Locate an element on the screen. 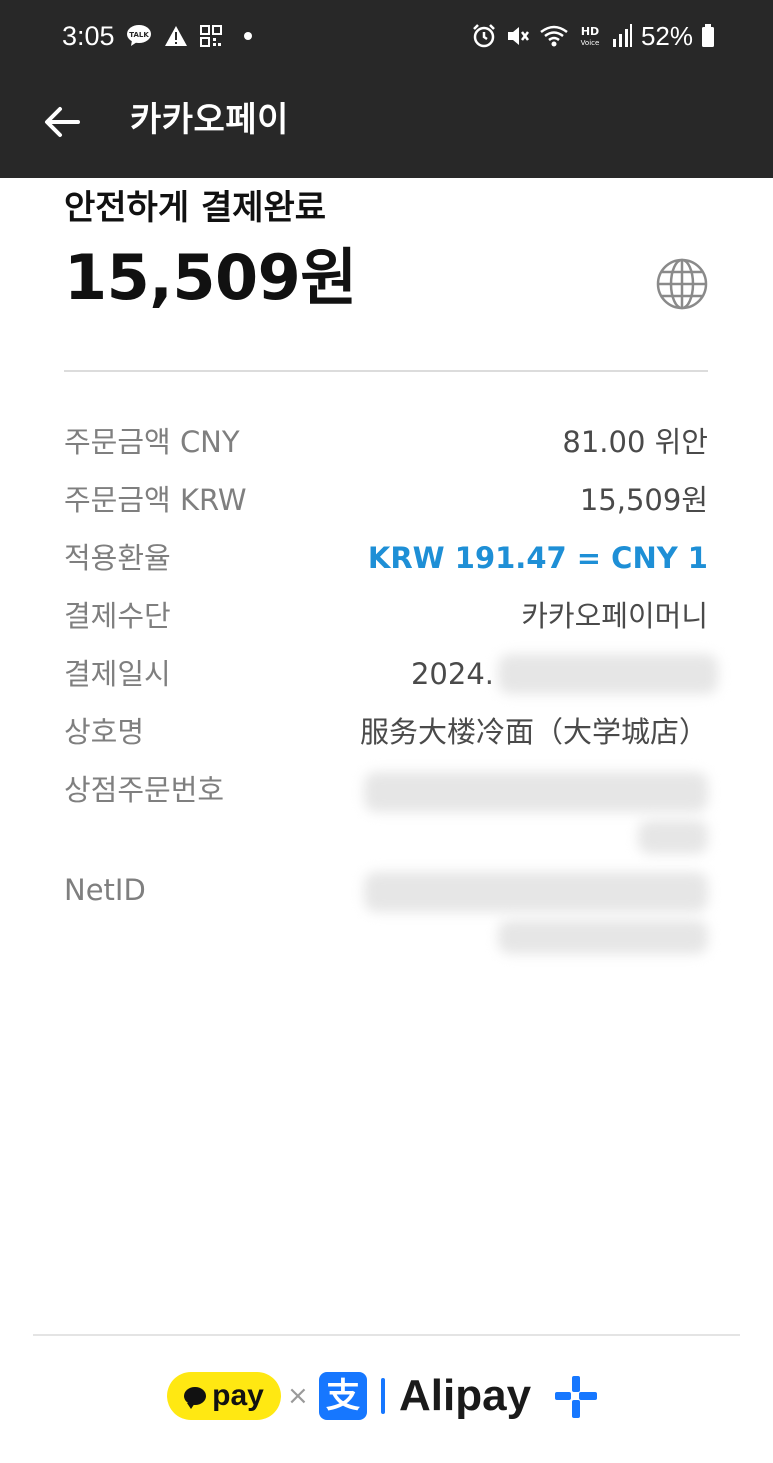  page-title: 카카오페이 is located at coordinates (209, 120).